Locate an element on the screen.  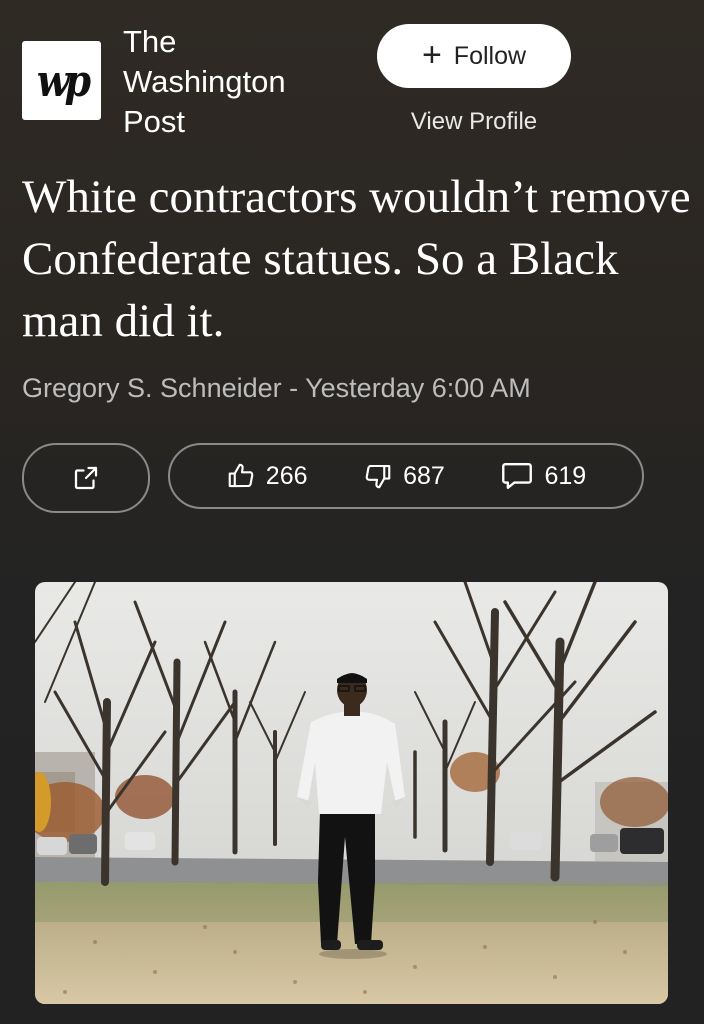
view-profile-link: View Profile is located at coordinates (474, 122).